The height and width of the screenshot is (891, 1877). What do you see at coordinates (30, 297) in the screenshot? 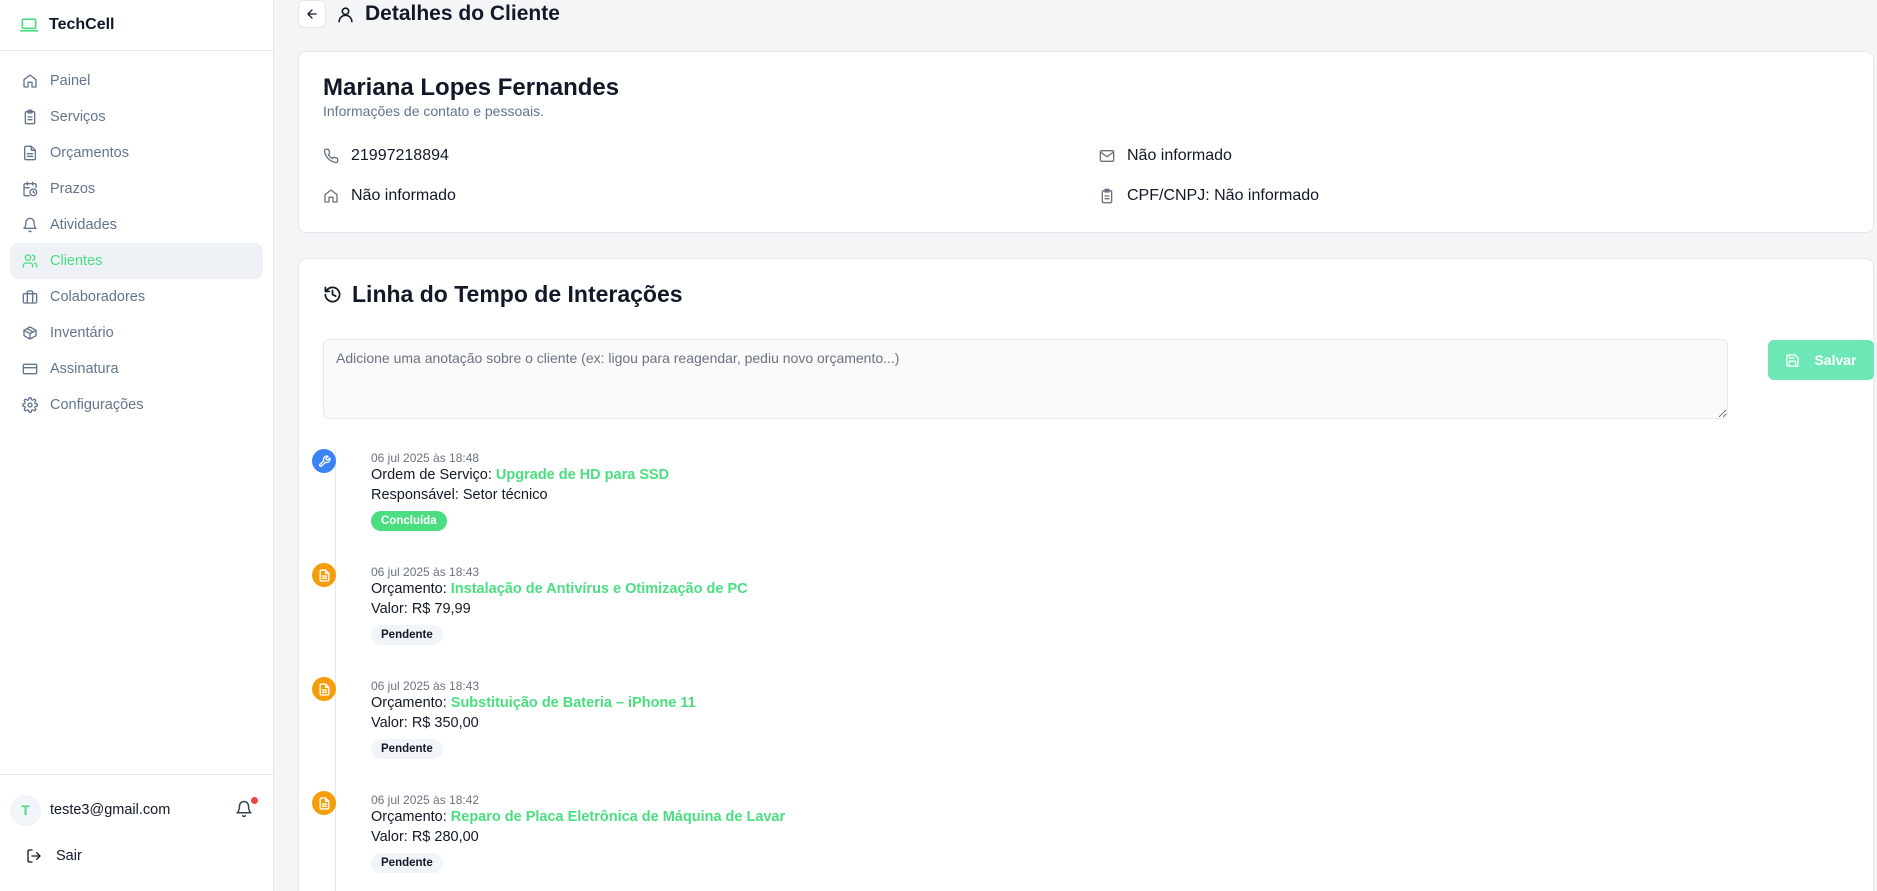
I see `briefcase-icon` at bounding box center [30, 297].